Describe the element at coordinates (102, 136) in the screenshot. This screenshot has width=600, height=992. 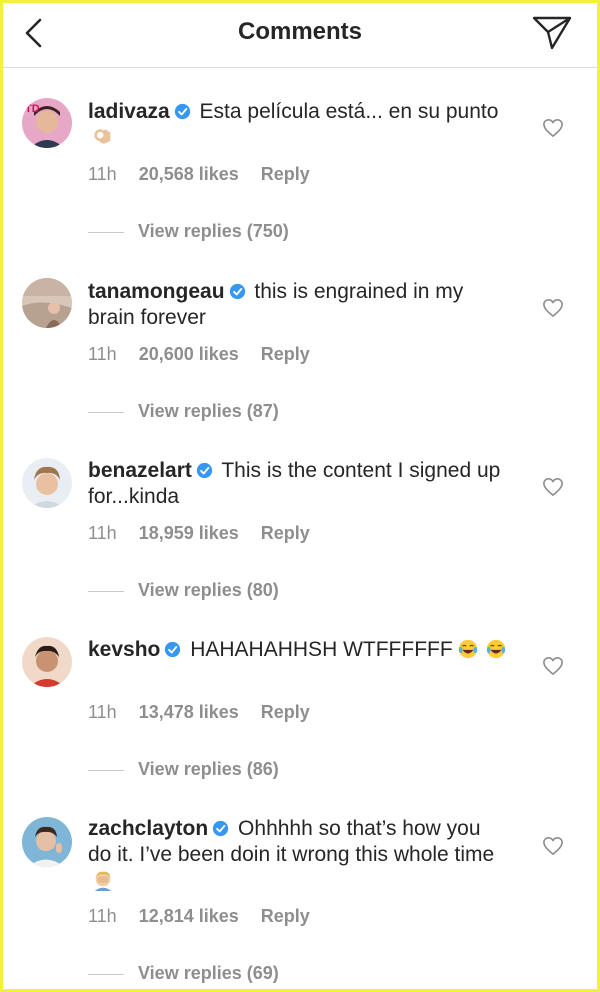
I see `ok-hand-emoji` at that location.